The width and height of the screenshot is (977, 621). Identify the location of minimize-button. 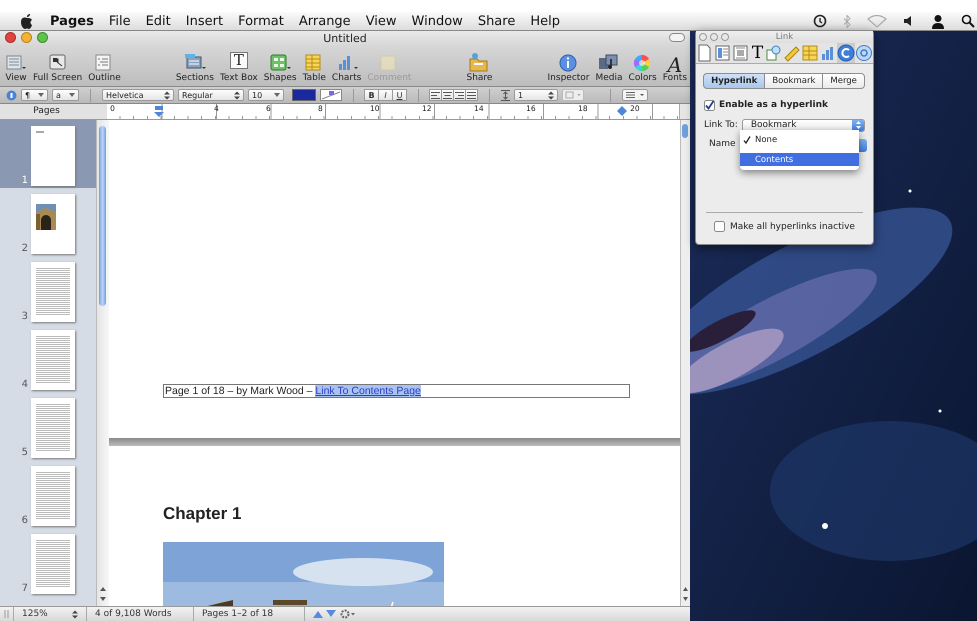
(26, 37).